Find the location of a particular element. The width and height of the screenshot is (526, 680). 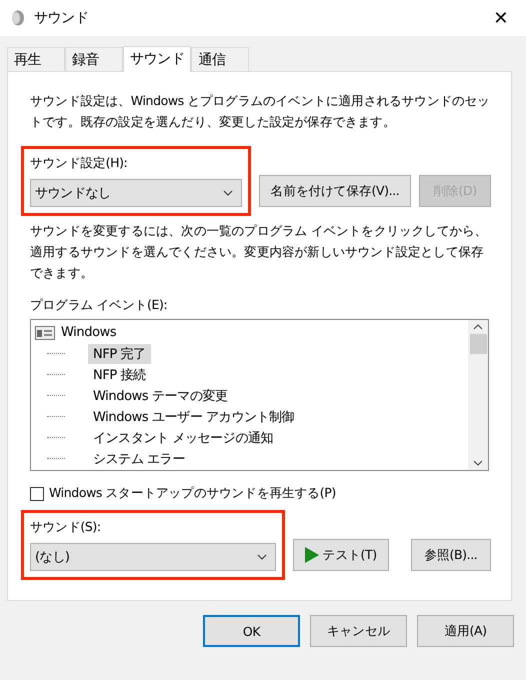

ok-button: OK is located at coordinates (251, 631).